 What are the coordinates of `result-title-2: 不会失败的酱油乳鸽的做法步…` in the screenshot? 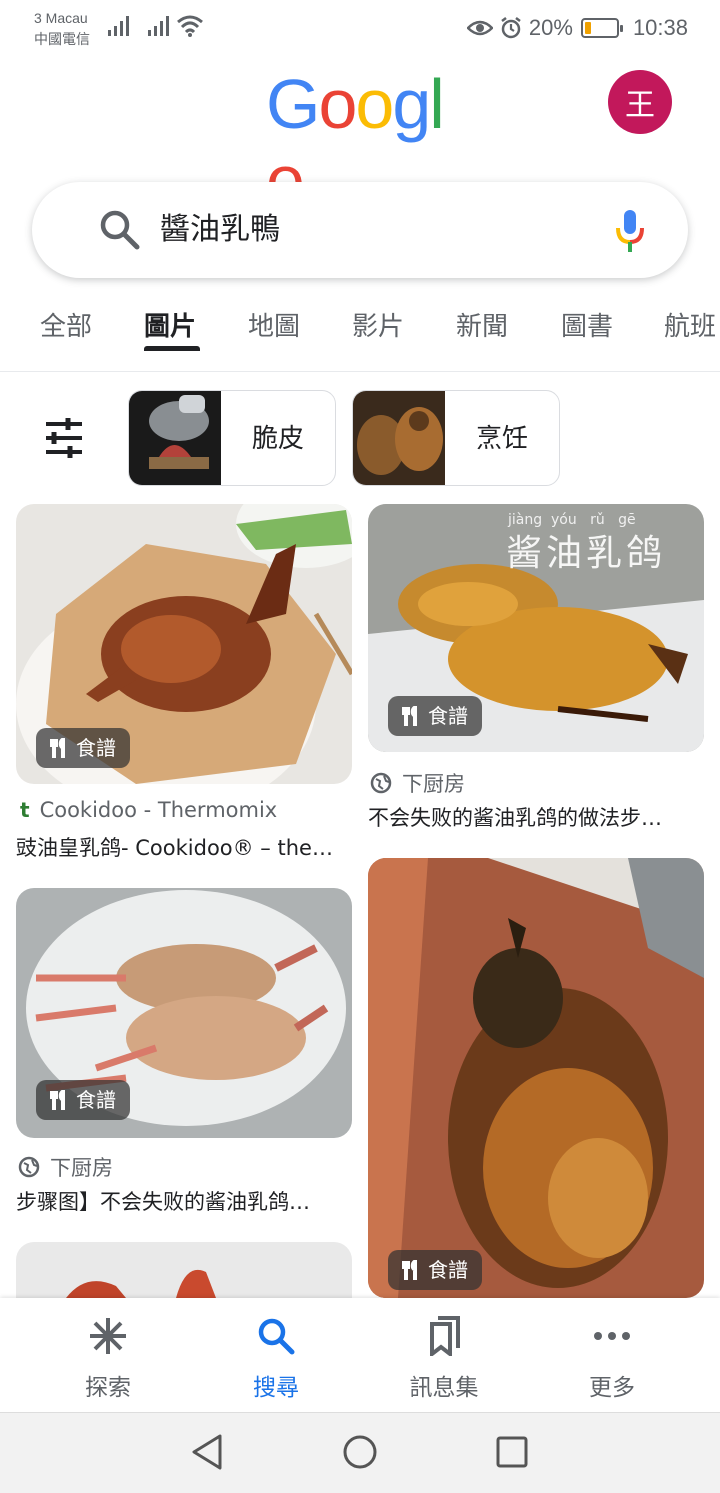 It's located at (536, 817).